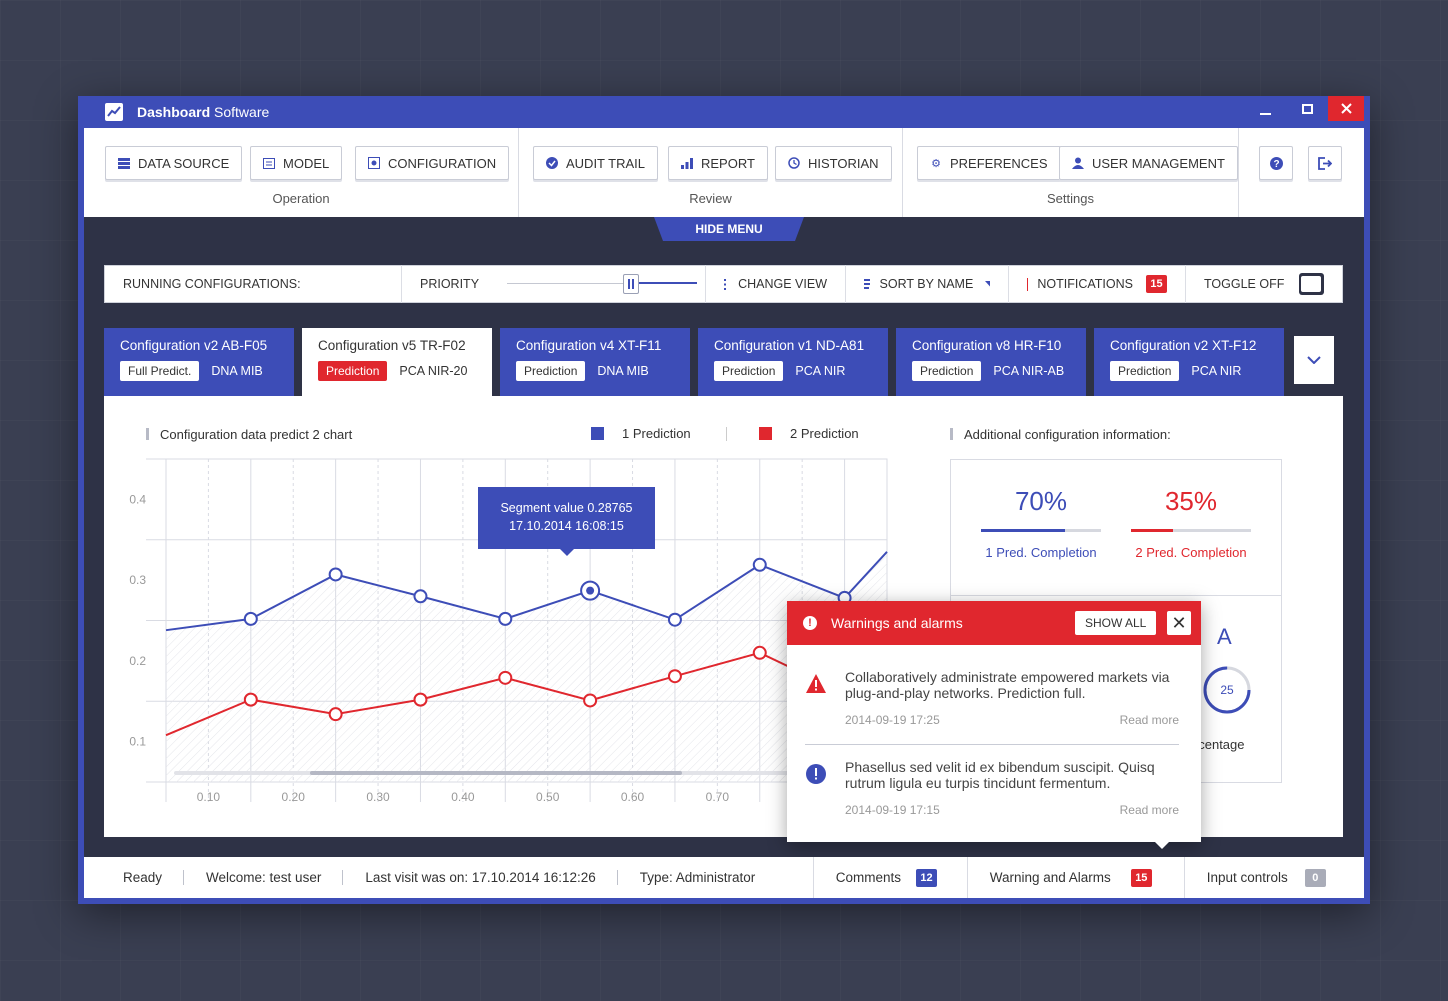  What do you see at coordinates (892, 810) in the screenshot?
I see `alarm-date: 2014-09-19 17:15` at bounding box center [892, 810].